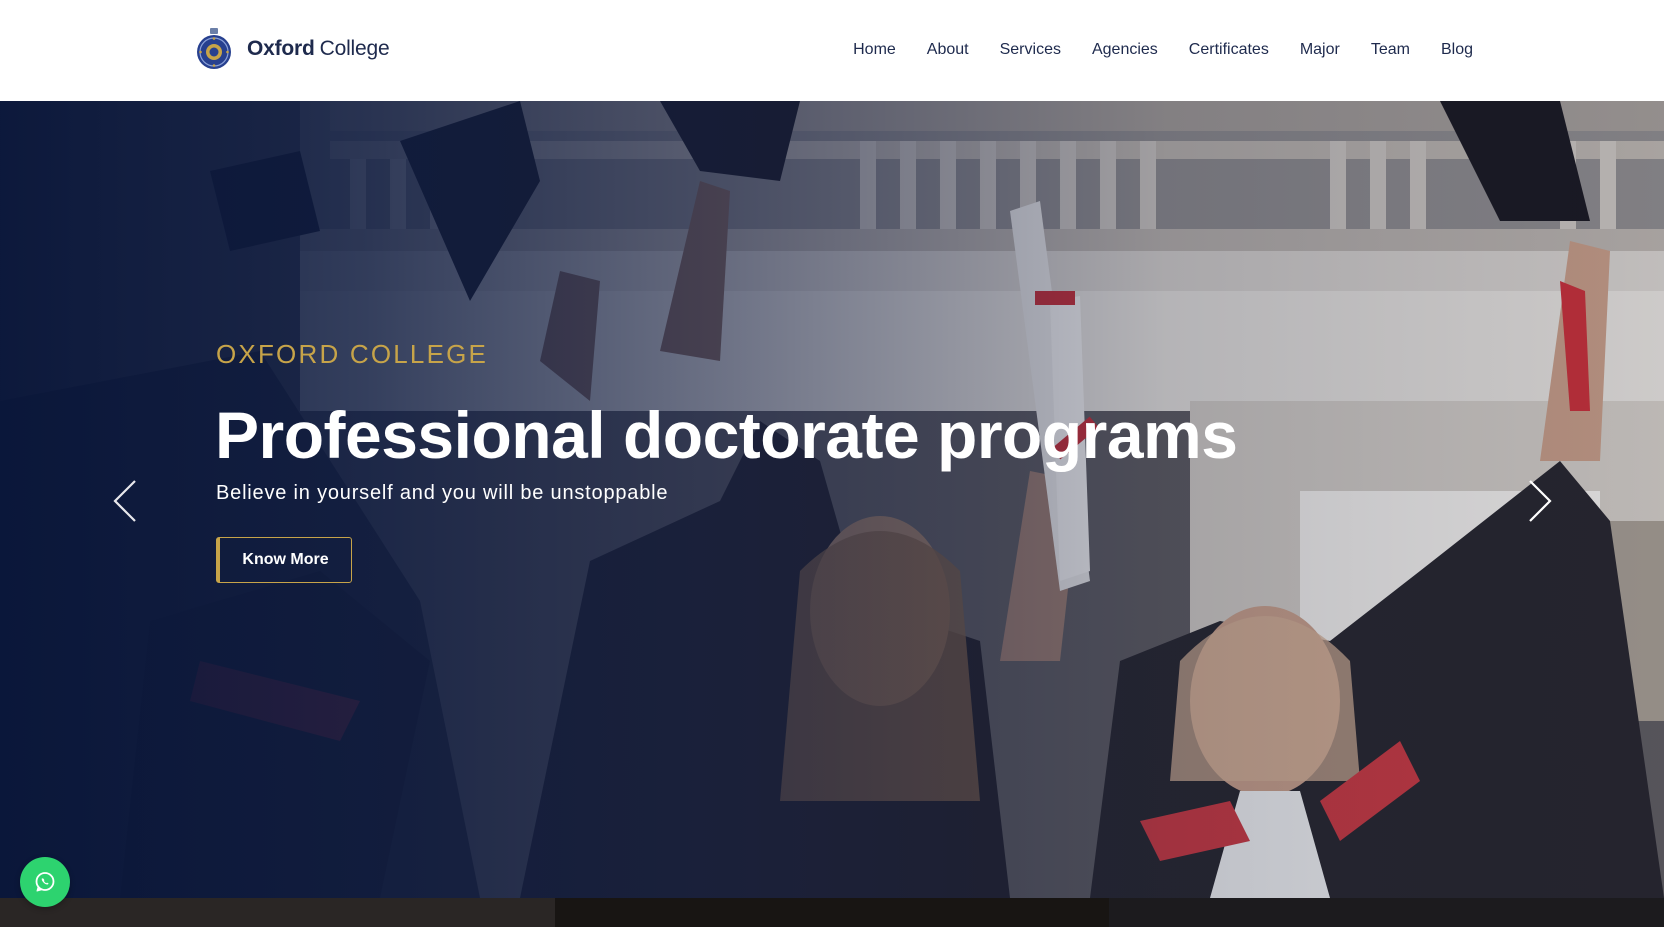 The image size is (1664, 927). I want to click on know-more-button: Know More, so click(284, 560).